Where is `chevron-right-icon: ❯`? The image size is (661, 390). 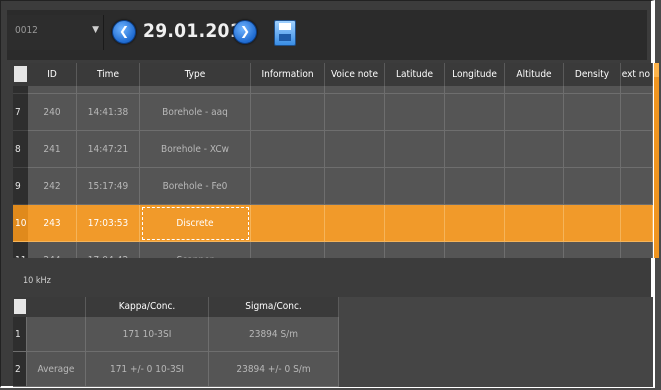 chevron-right-icon: ❯ is located at coordinates (245, 31).